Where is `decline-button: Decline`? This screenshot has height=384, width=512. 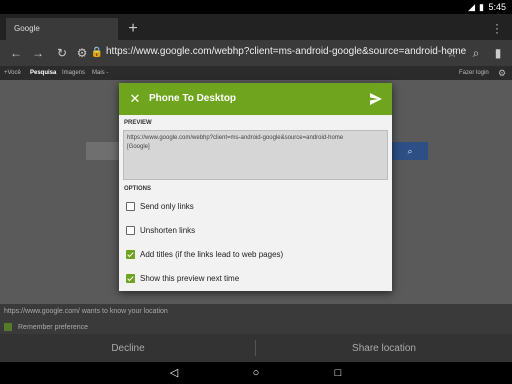 decline-button: Decline is located at coordinates (128, 348).